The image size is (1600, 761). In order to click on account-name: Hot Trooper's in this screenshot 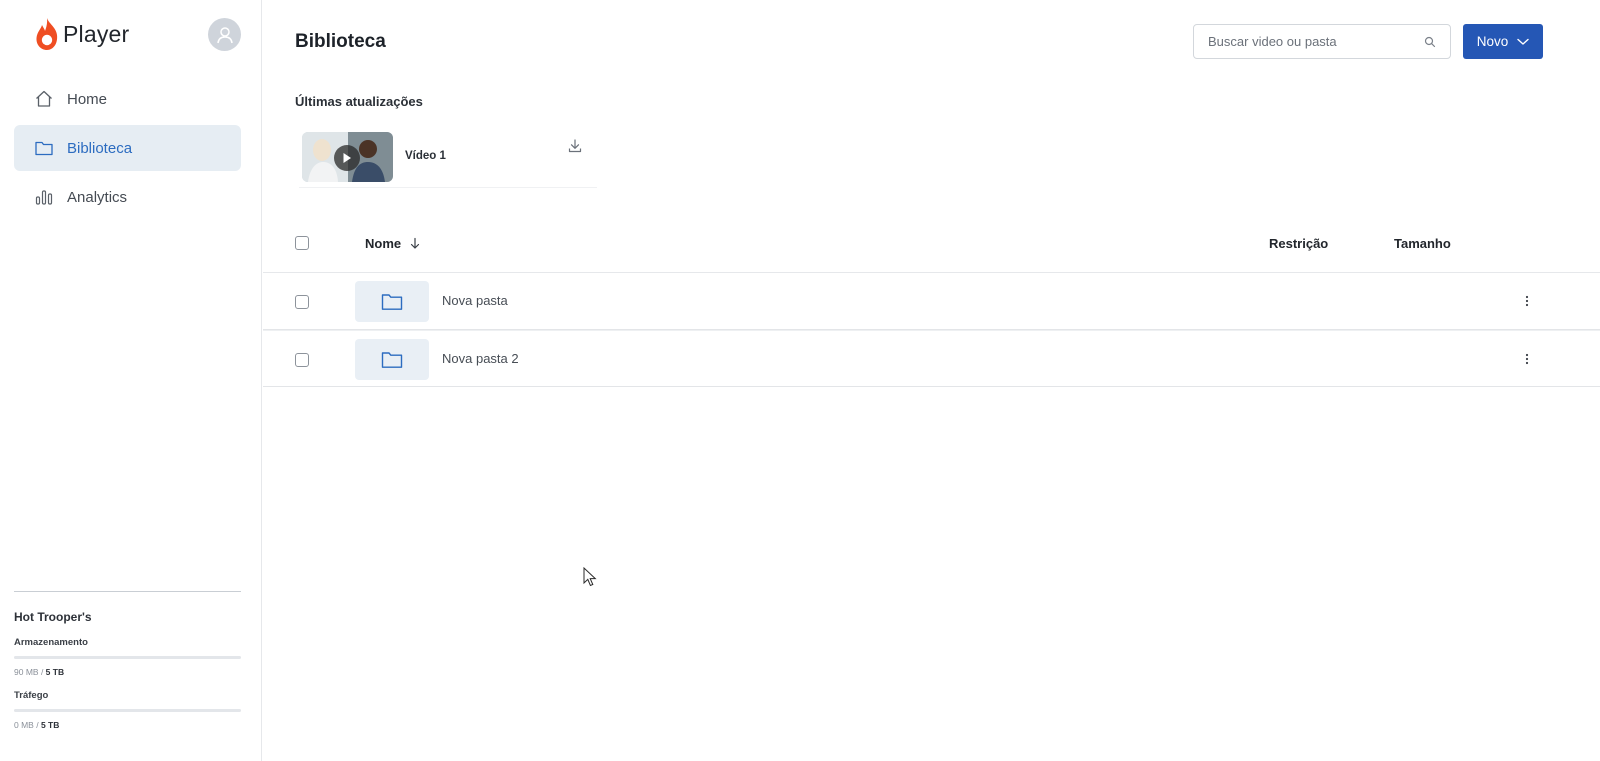, I will do `click(53, 617)`.